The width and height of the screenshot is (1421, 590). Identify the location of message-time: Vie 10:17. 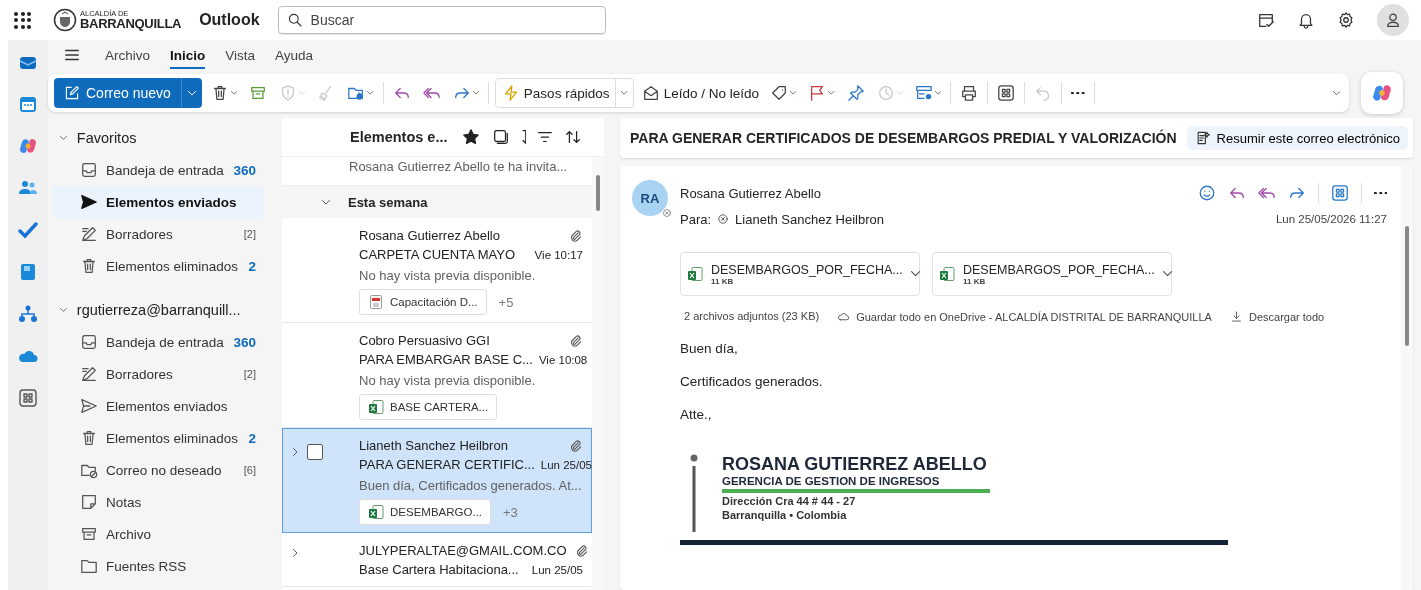
(558, 254).